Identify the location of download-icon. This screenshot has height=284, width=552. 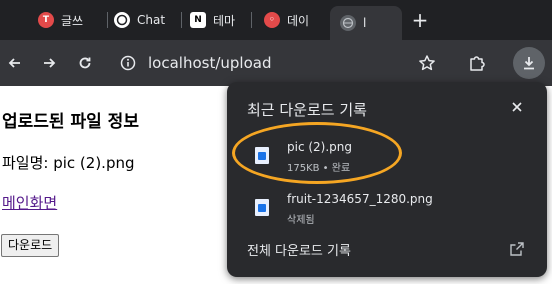
(529, 63).